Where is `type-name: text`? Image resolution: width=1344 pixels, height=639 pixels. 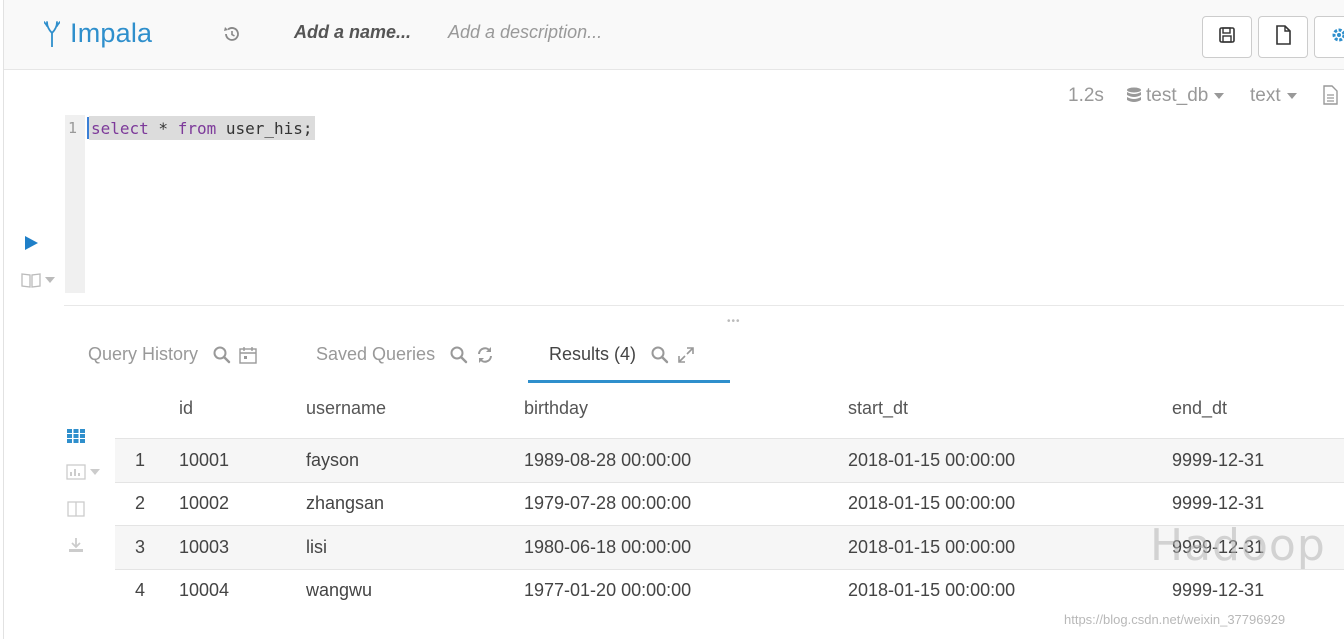 type-name: text is located at coordinates (1265, 95).